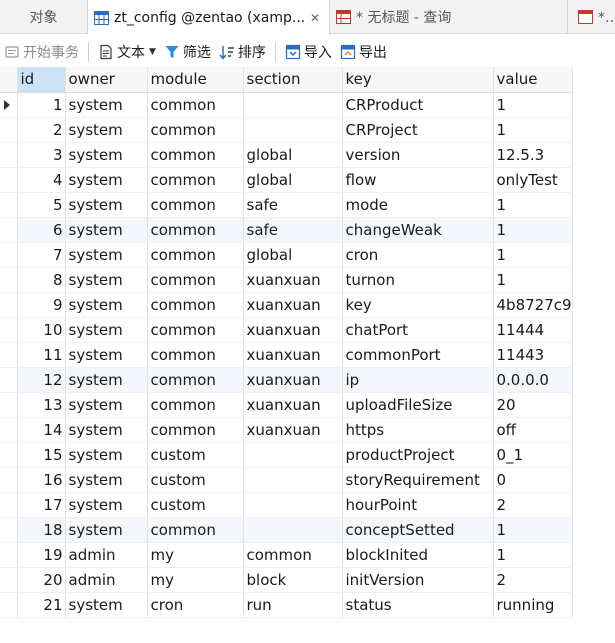 The height and width of the screenshot is (643, 615). What do you see at coordinates (286, 330) in the screenshot?
I see `table-row: 10 system common xuanxuan chatPort 11444` at bounding box center [286, 330].